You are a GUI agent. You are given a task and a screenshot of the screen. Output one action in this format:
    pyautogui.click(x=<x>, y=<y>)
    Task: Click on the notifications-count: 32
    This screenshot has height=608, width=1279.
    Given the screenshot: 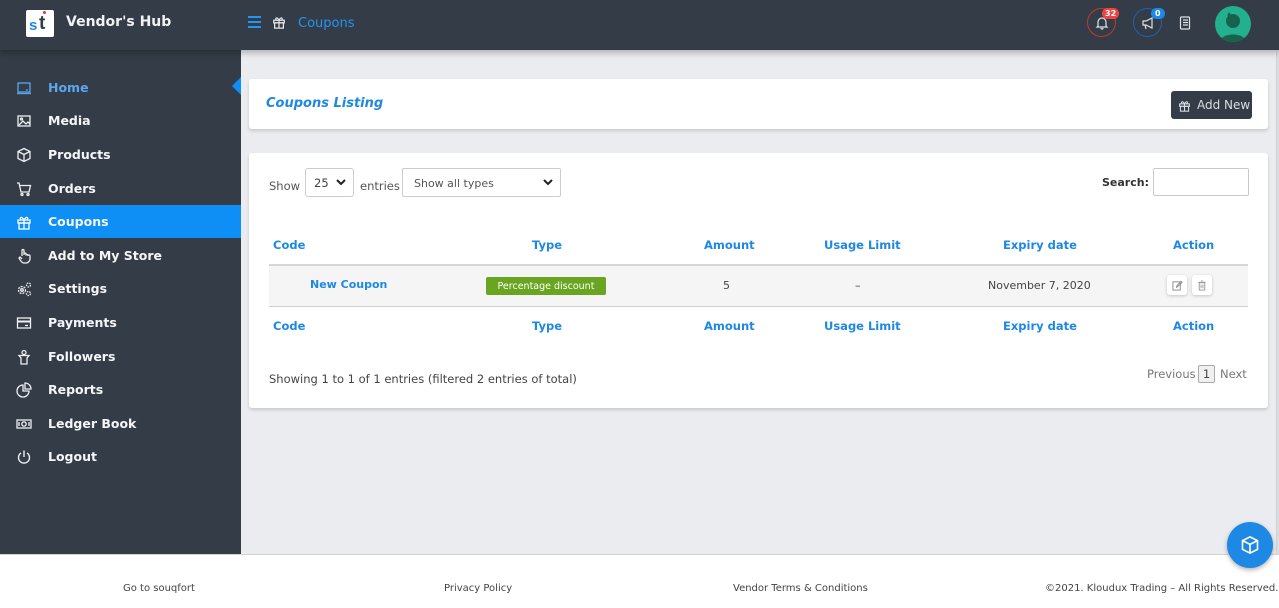 What is the action you would take?
    pyautogui.click(x=1111, y=13)
    